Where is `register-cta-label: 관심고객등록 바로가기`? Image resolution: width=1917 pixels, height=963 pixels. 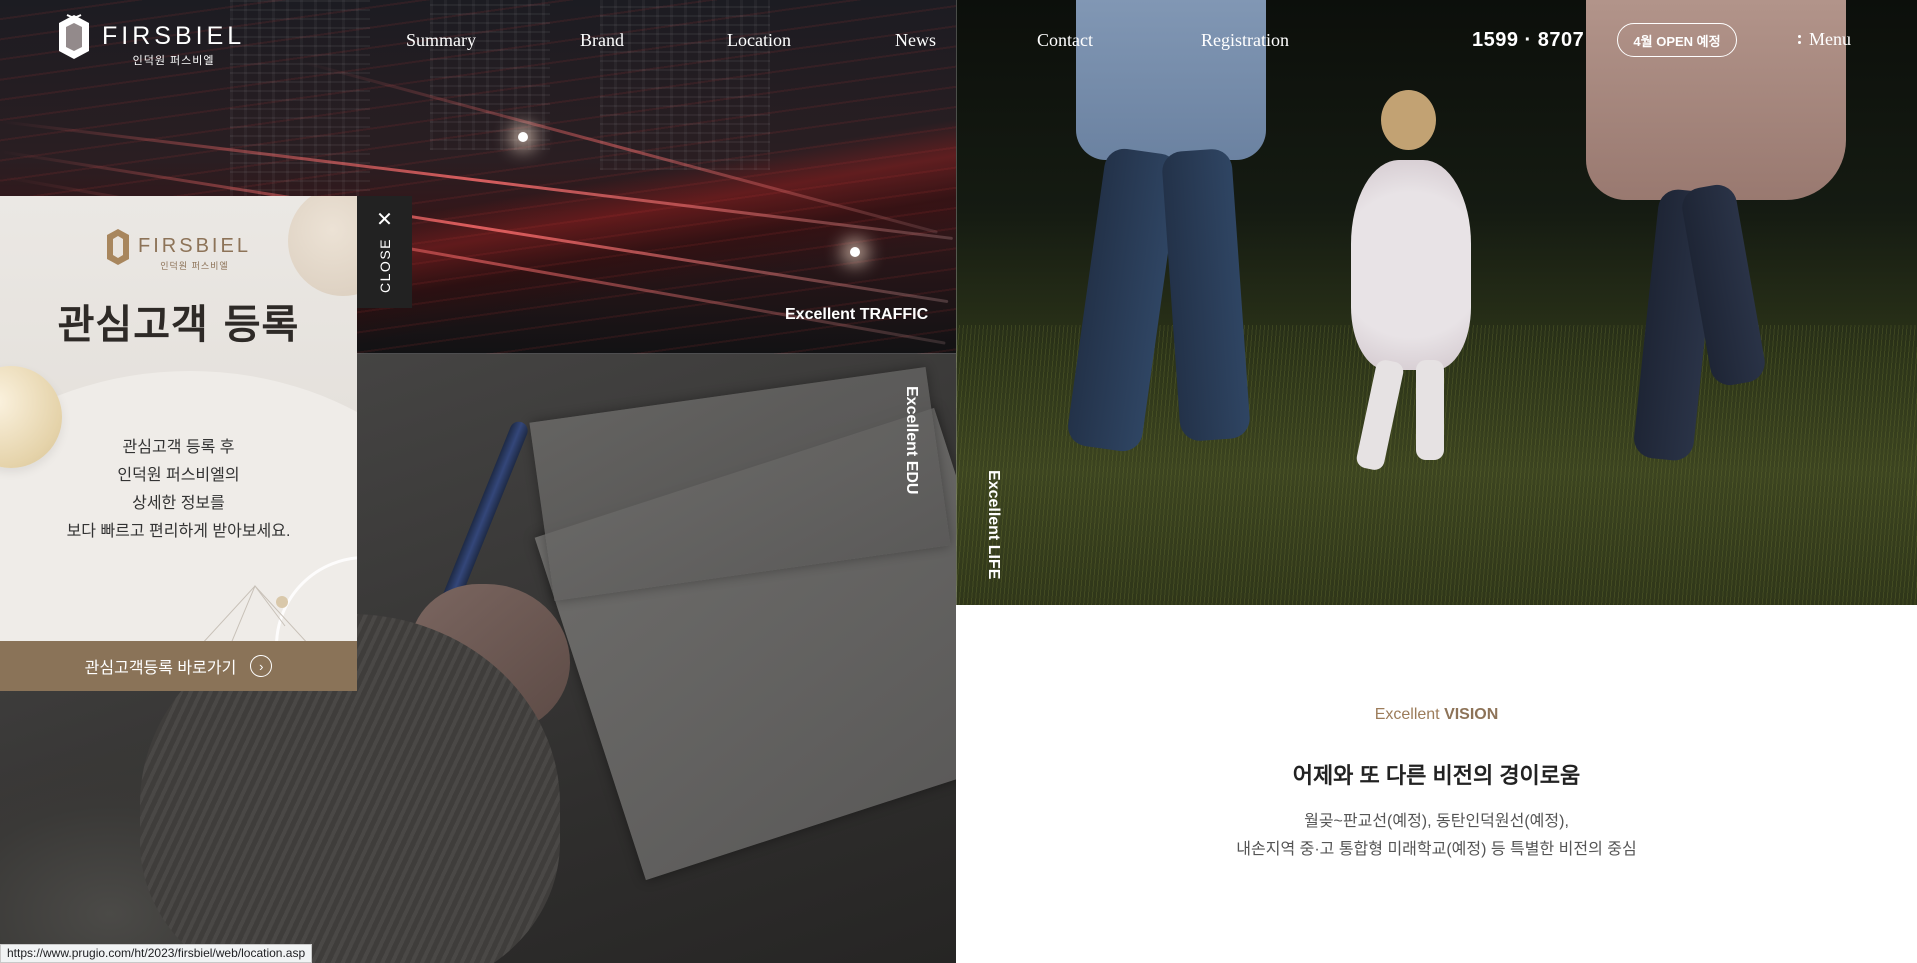 register-cta-label: 관심고객등록 바로가기 is located at coordinates (160, 668).